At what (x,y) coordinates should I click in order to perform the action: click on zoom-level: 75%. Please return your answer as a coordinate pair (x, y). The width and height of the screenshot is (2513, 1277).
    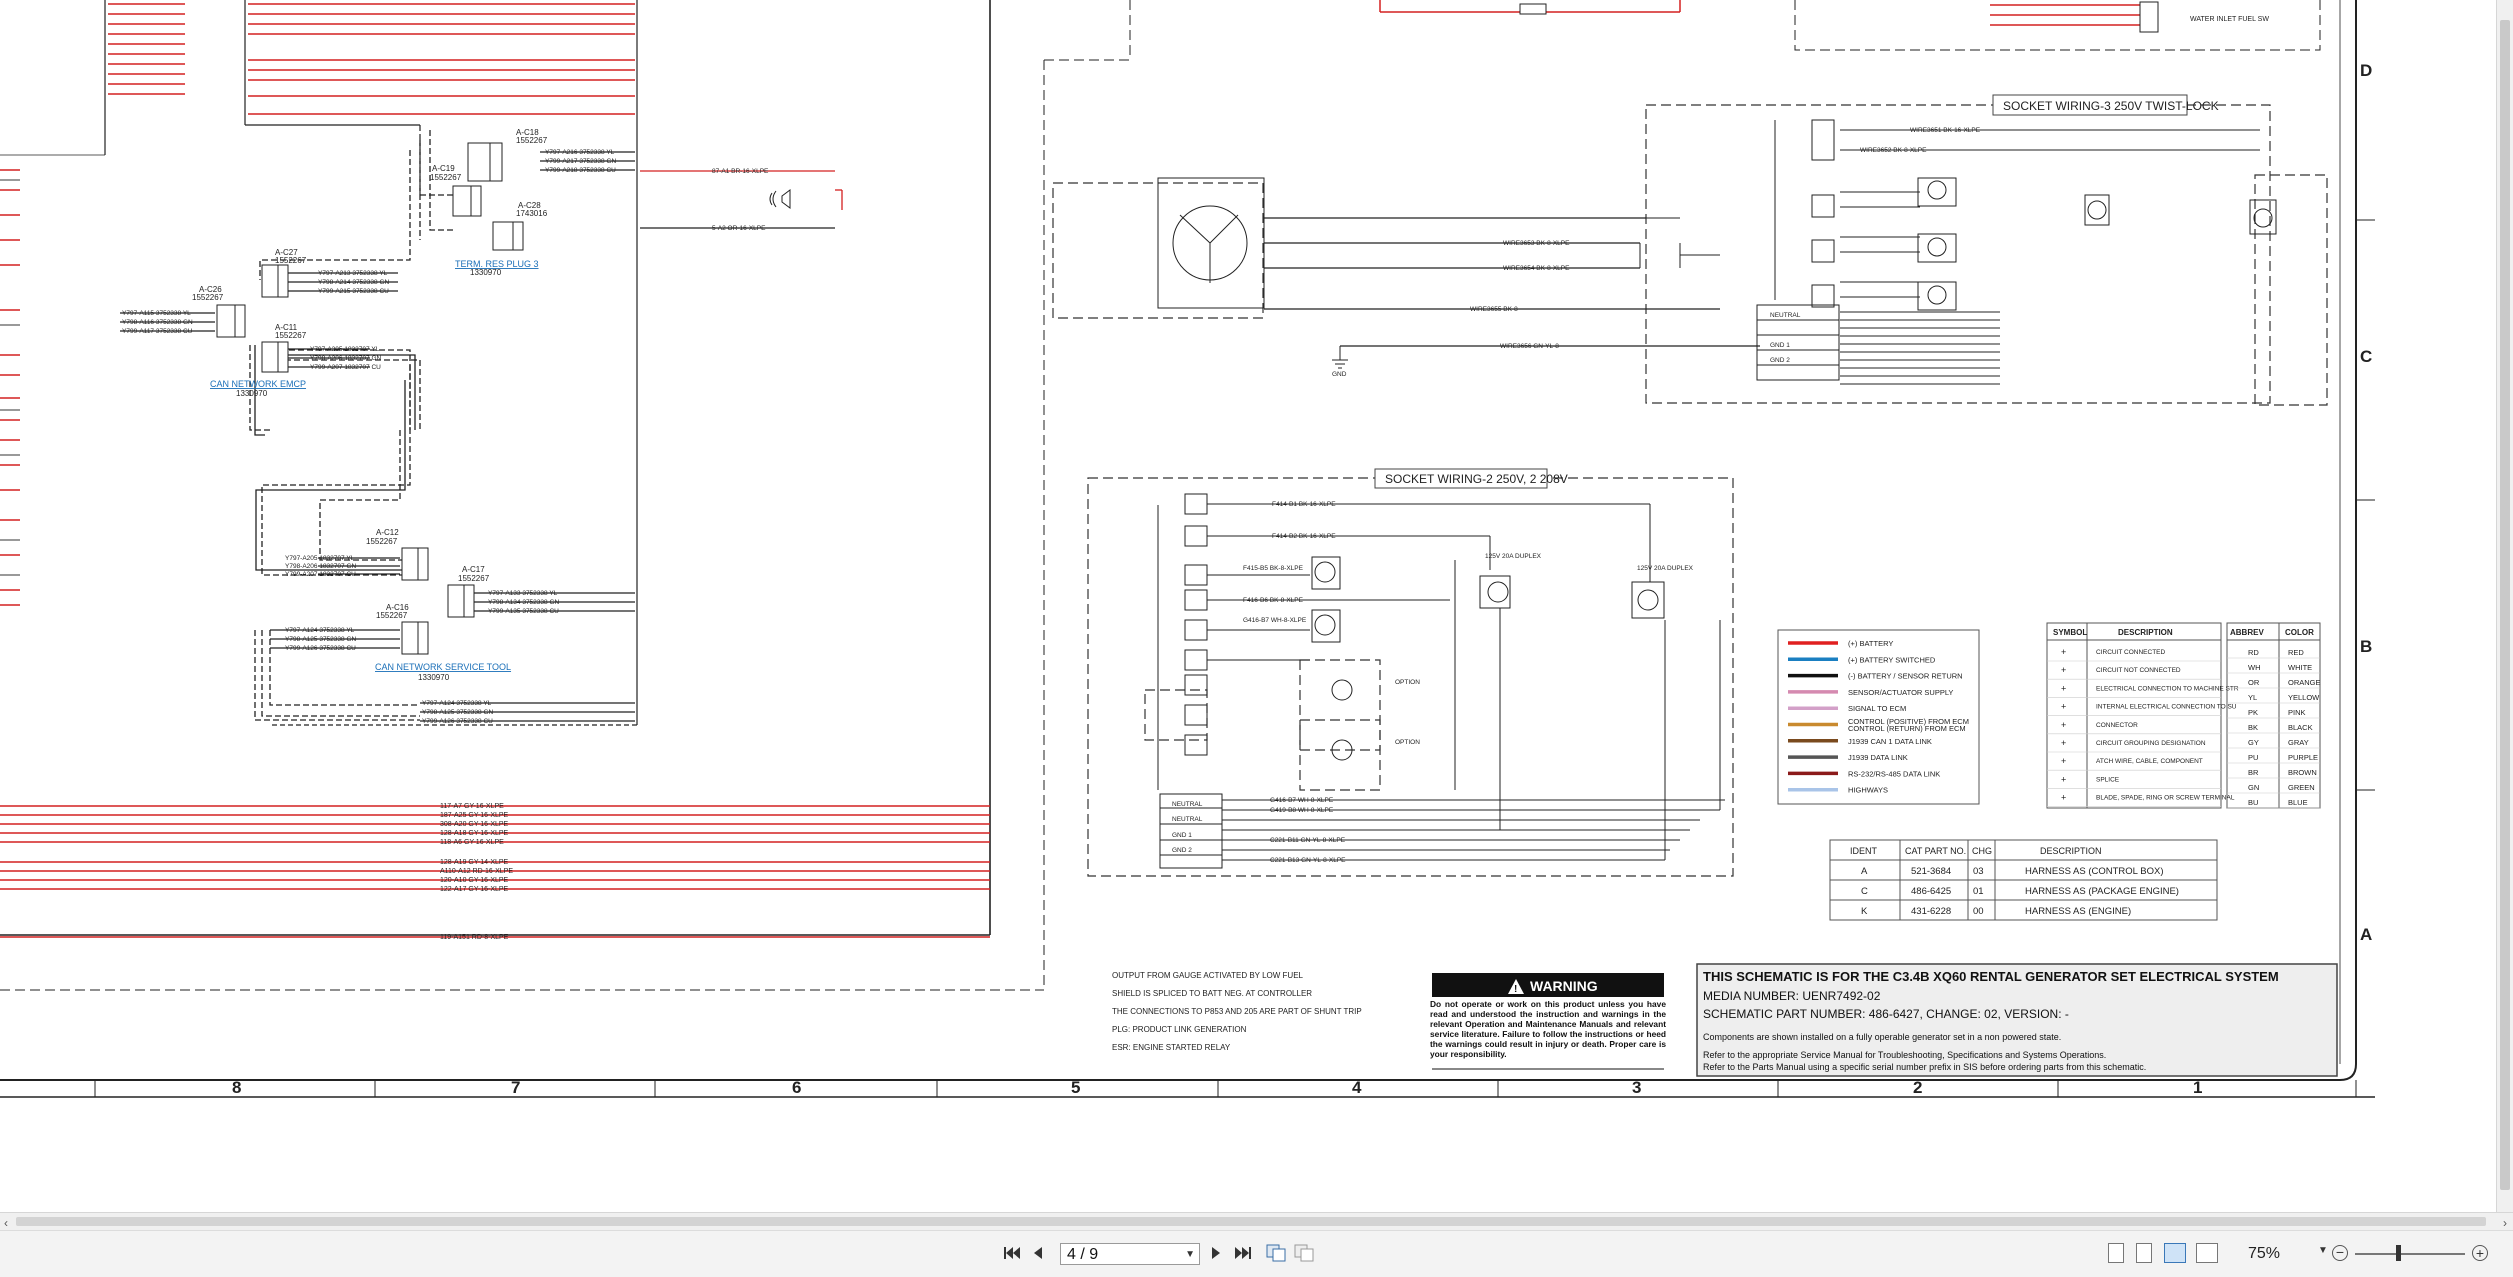
    Looking at the image, I should click on (2264, 1254).